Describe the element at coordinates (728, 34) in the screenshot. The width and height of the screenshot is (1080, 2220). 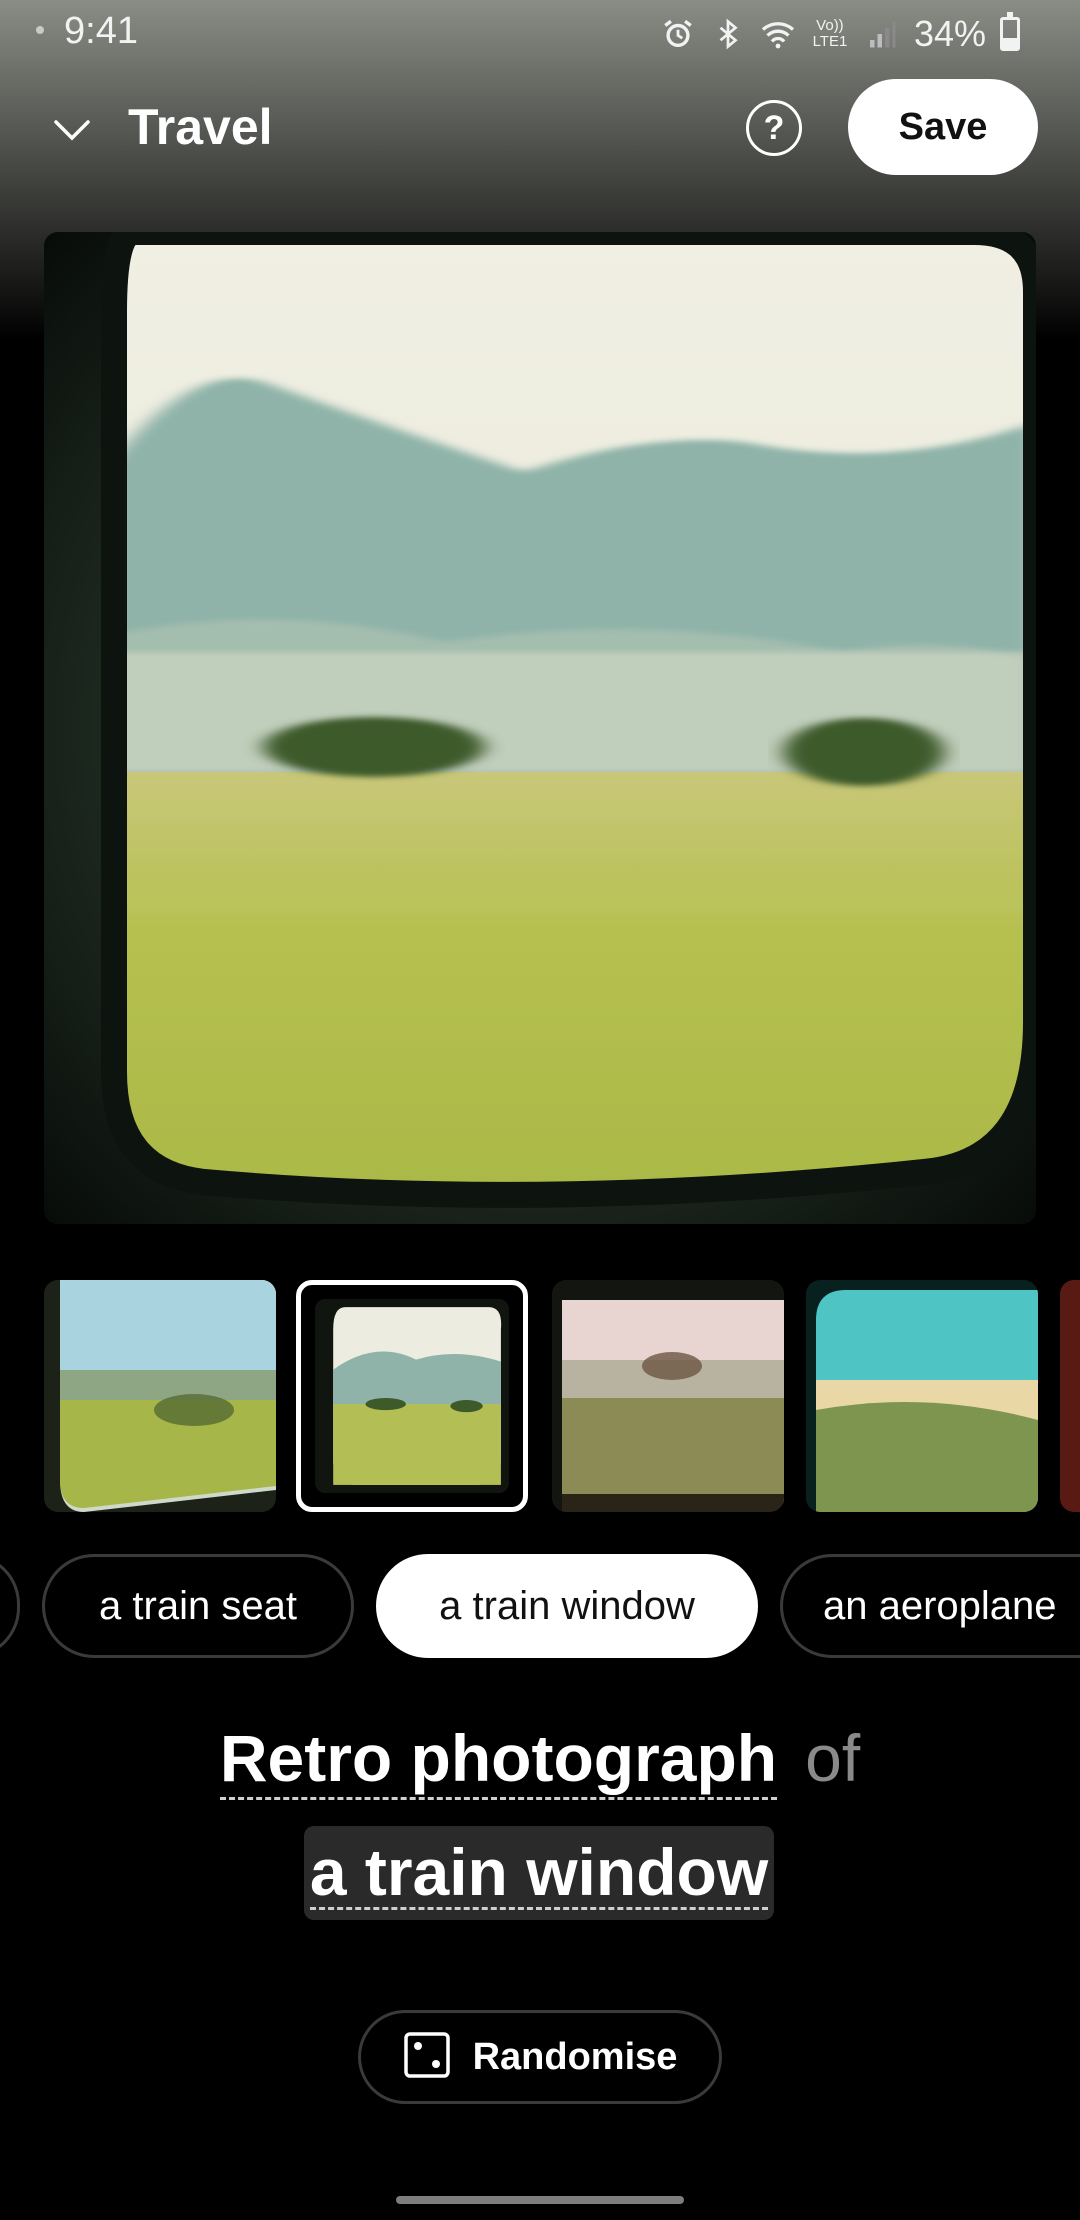
I see `bluetooth-icon` at that location.